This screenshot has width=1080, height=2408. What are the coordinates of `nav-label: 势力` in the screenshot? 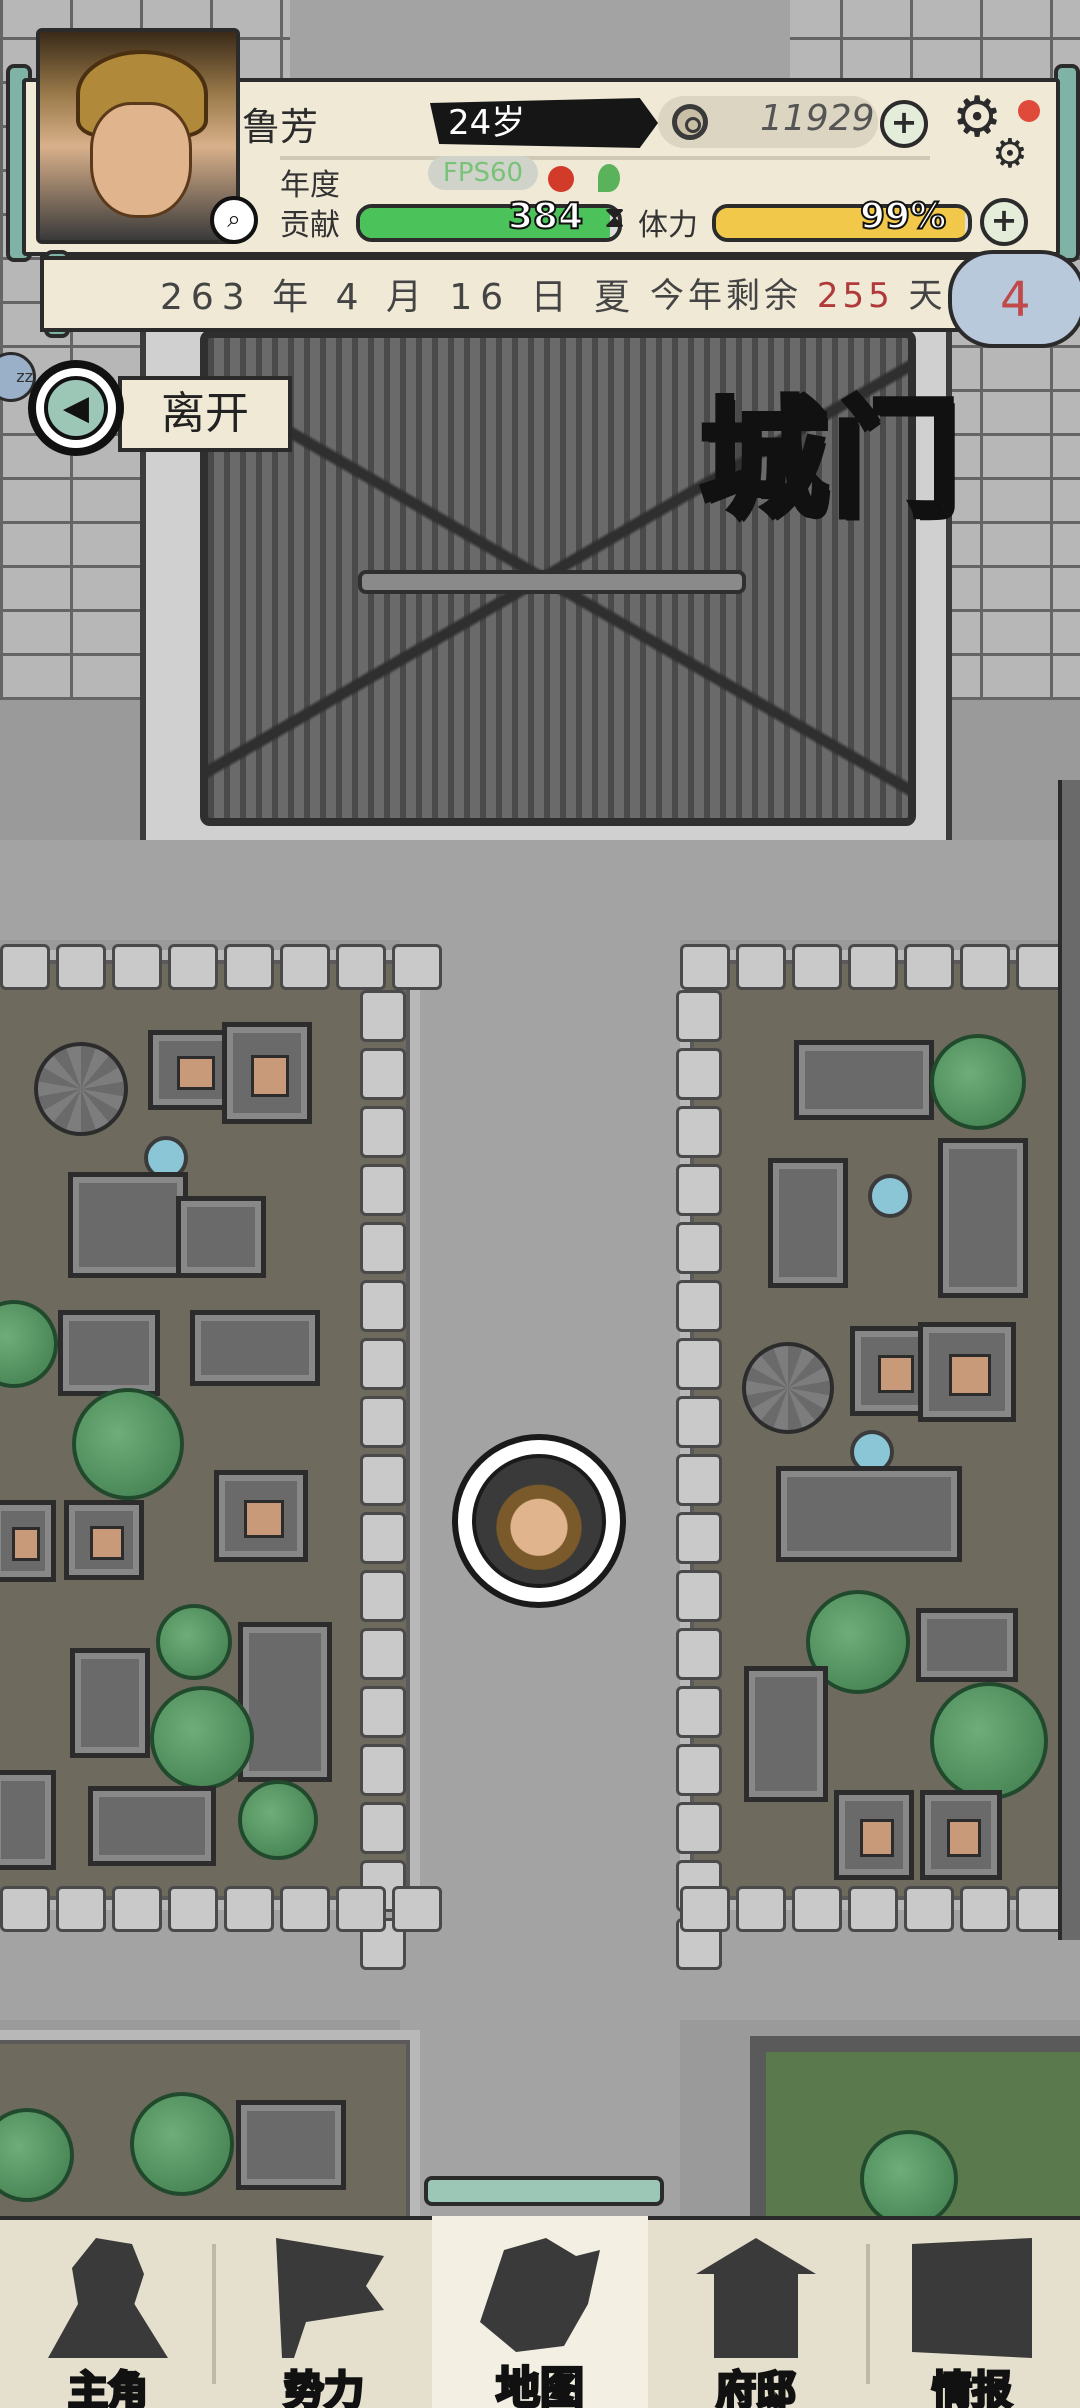 It's located at (324, 2387).